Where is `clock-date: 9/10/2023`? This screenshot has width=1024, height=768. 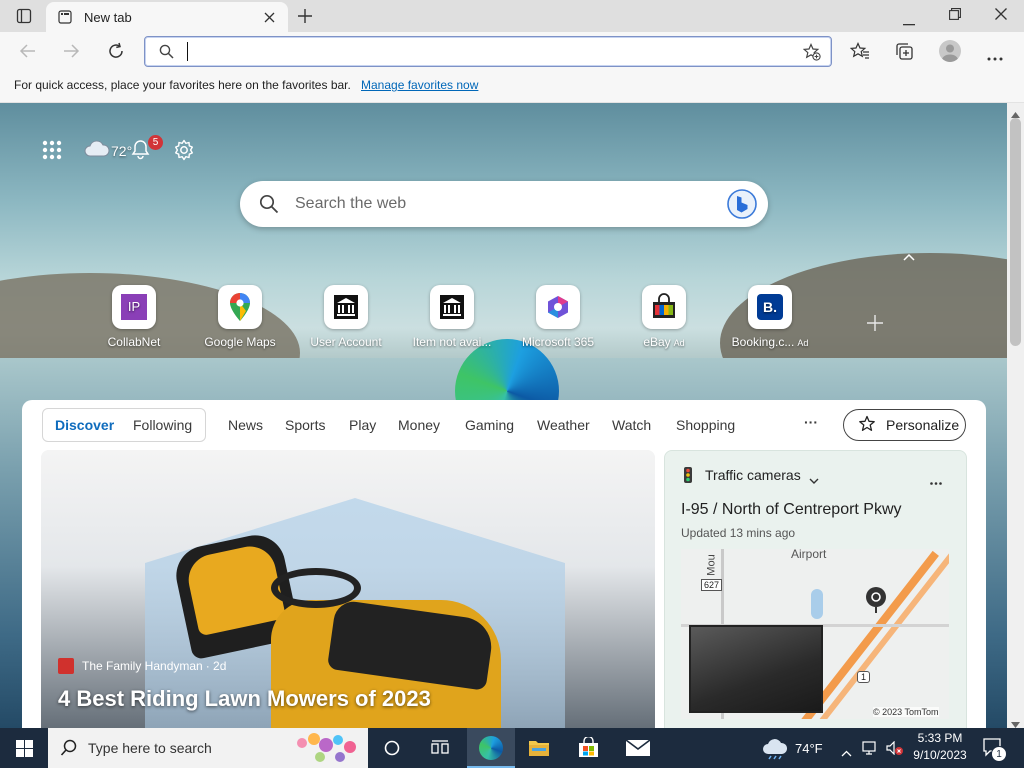 clock-date: 9/10/2023 is located at coordinates (940, 755).